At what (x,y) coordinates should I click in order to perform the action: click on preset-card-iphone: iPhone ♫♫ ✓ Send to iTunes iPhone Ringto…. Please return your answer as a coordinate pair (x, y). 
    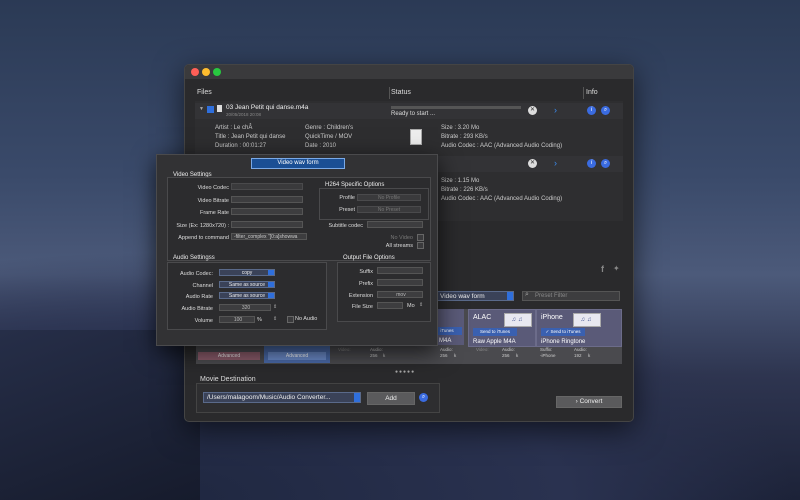
    Looking at the image, I should click on (579, 328).